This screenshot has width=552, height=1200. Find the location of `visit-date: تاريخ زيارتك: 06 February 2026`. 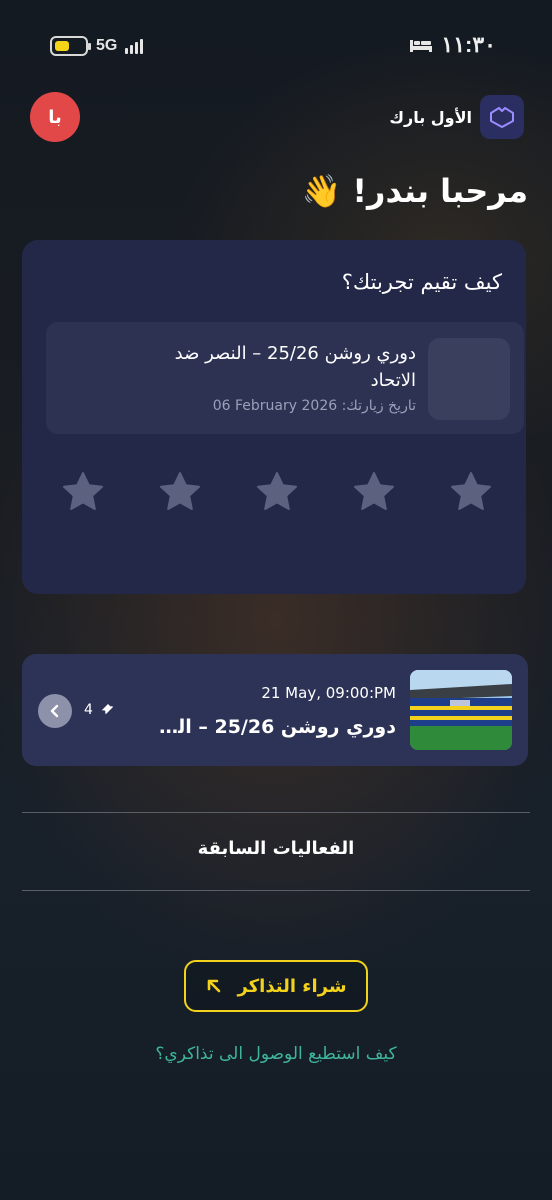

visit-date: تاريخ زيارتك: 06 February 2026 is located at coordinates (314, 406).